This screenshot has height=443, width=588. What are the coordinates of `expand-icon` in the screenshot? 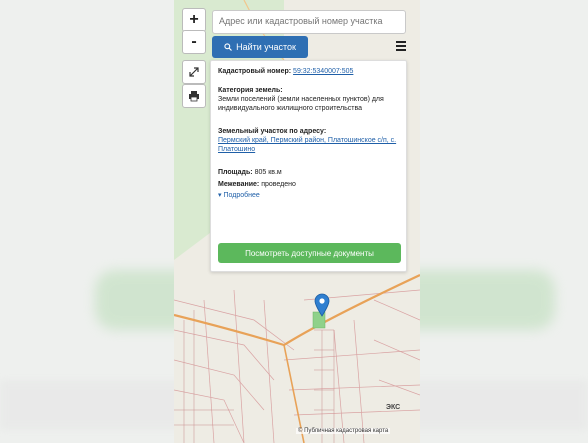 It's located at (194, 72).